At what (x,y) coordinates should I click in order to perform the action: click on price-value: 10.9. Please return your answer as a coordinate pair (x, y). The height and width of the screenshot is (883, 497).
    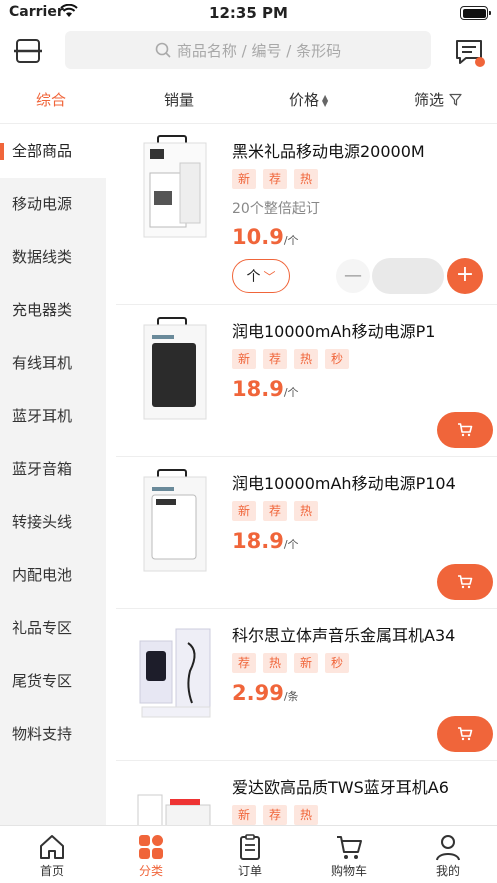
    Looking at the image, I should click on (258, 237).